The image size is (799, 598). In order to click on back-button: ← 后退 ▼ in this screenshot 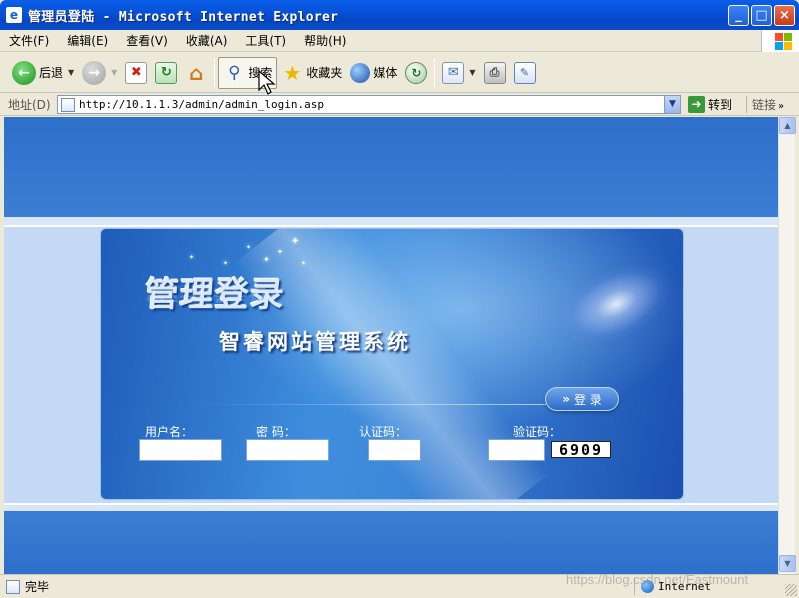, I will do `click(43, 73)`.